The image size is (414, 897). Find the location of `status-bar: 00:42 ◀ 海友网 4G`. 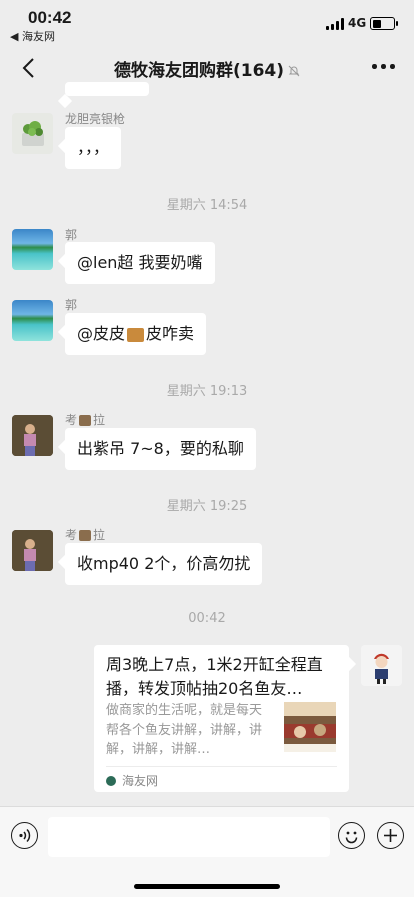

status-bar: 00:42 ◀ 海友网 4G is located at coordinates (207, 23).